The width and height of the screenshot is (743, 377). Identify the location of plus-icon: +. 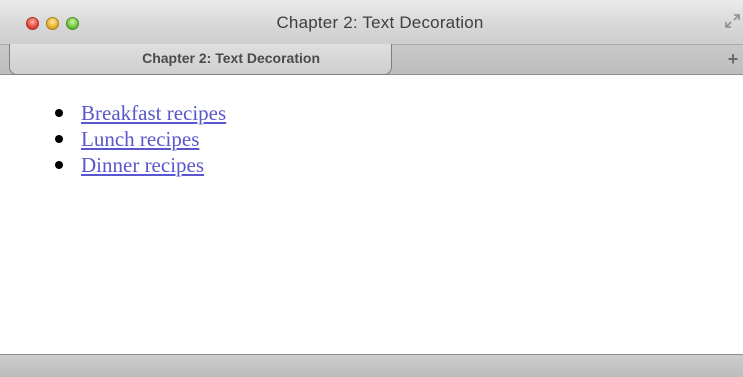
(733, 59).